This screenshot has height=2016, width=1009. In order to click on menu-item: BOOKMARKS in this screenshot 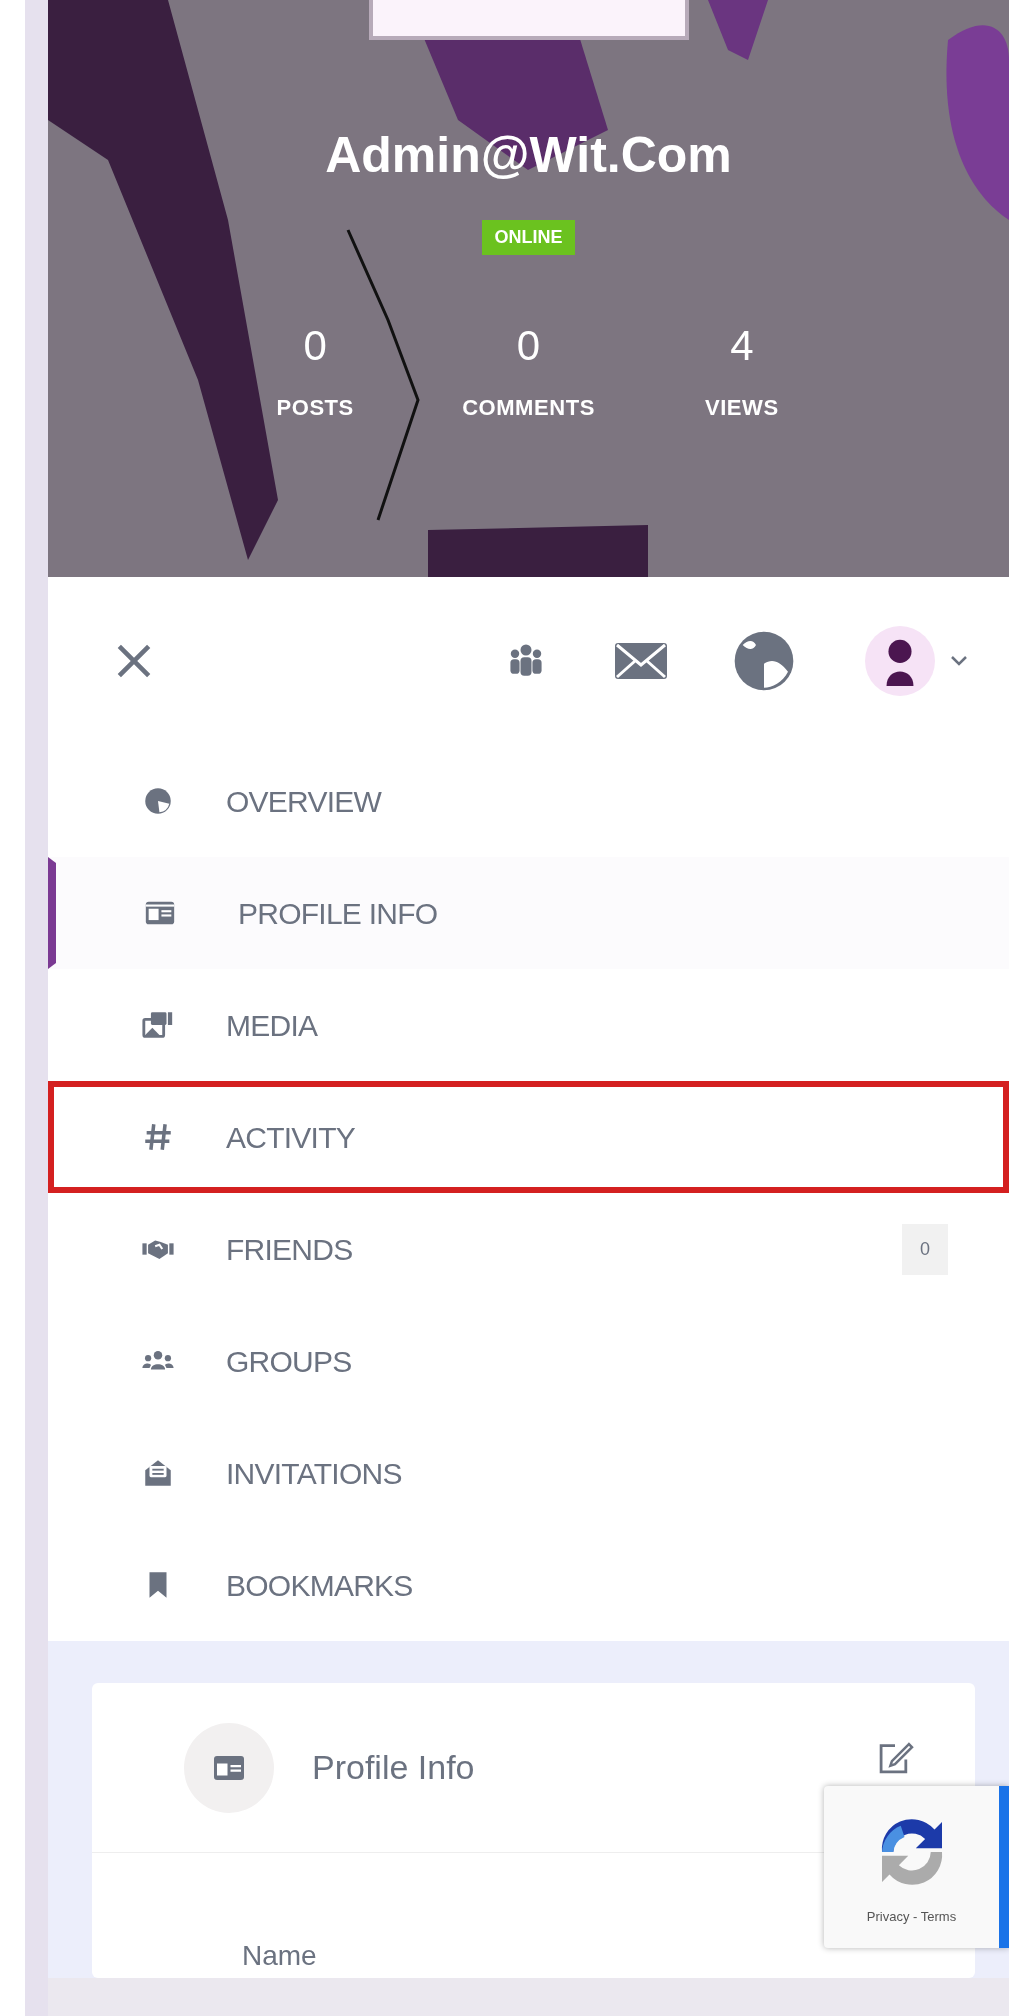, I will do `click(528, 1585)`.